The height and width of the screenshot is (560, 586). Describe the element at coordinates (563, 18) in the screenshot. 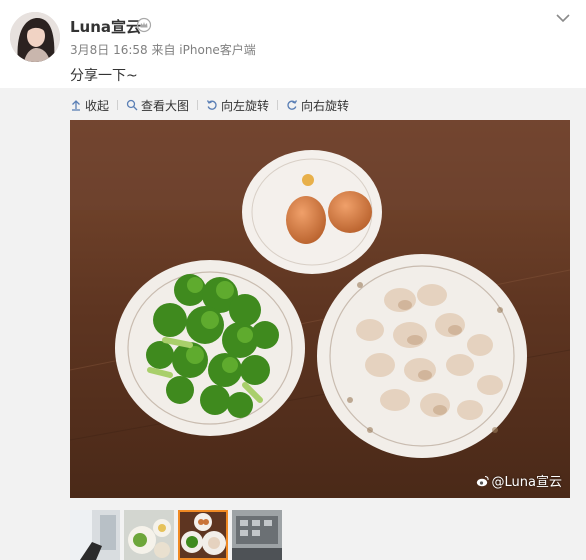

I see `chevron-down-icon` at that location.